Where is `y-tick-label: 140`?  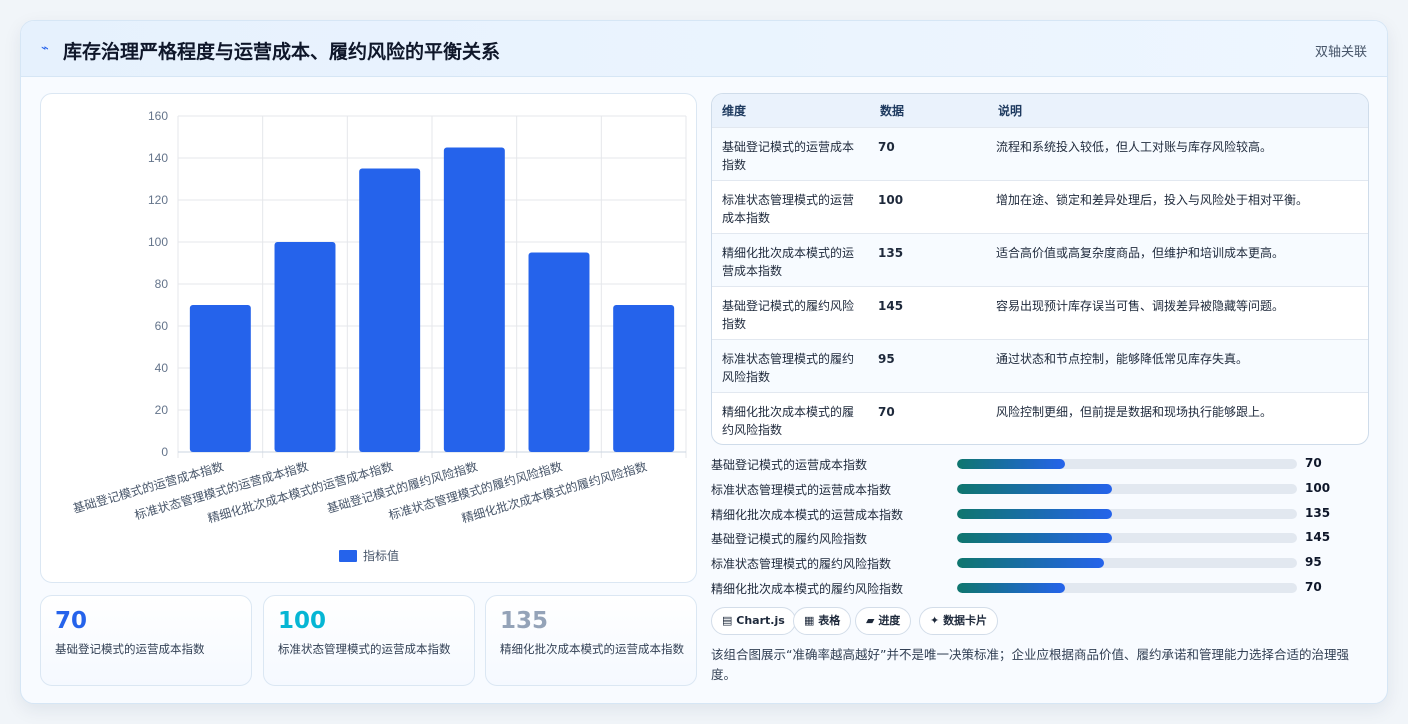 y-tick-label: 140 is located at coordinates (158, 158).